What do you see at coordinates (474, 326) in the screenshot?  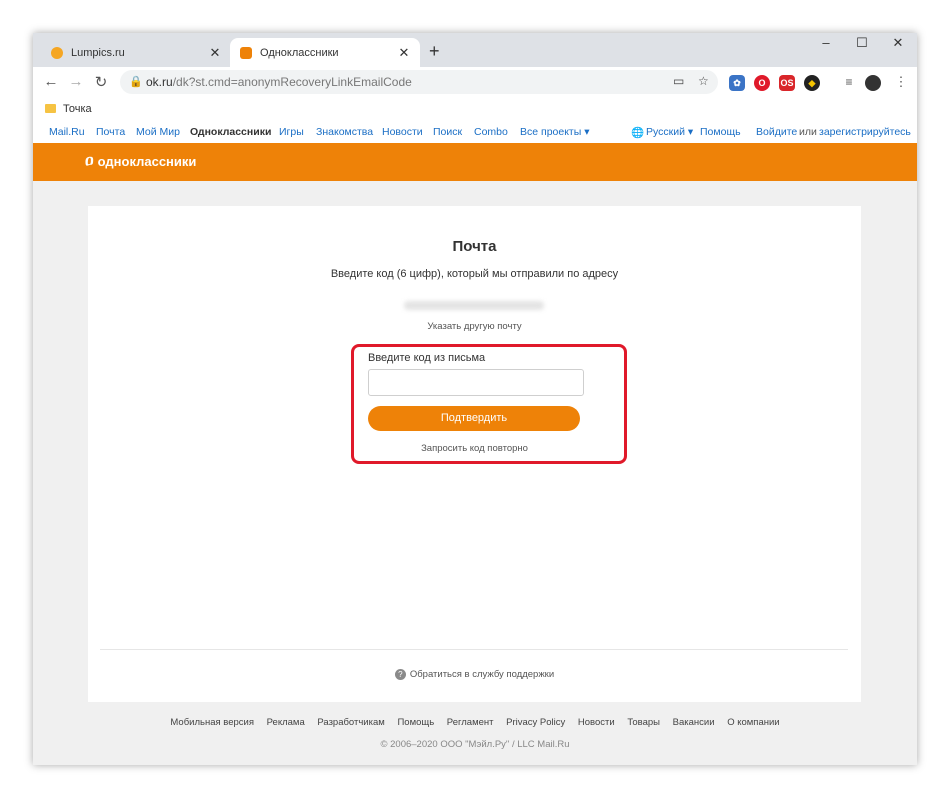 I see `change-email-link: Указать другую почту` at bounding box center [474, 326].